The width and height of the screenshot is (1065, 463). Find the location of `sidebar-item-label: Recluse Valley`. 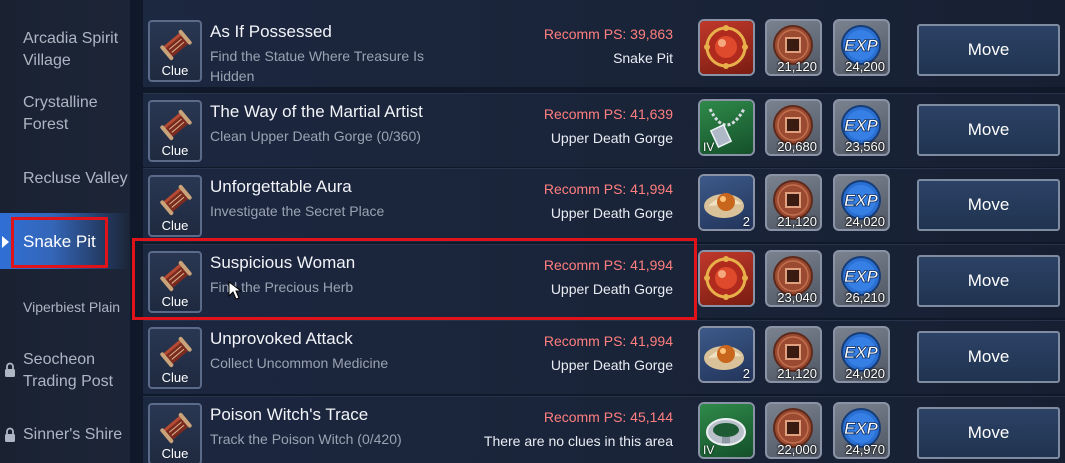

sidebar-item-label: Recluse Valley is located at coordinates (75, 178).